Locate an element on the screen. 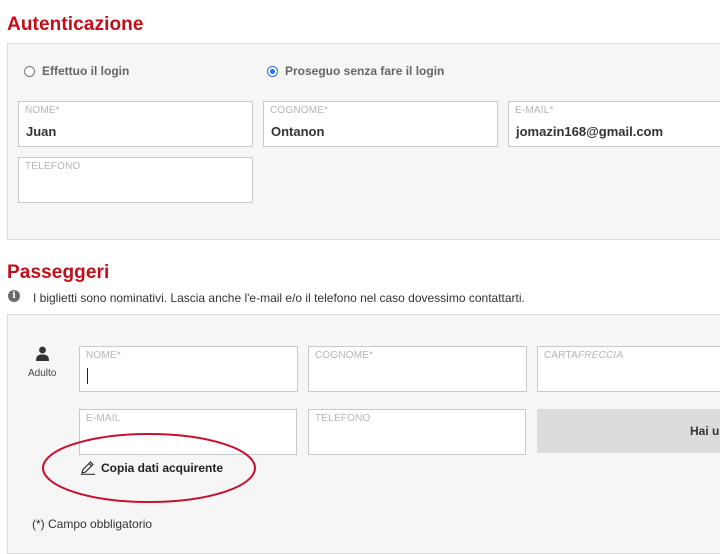  auth-nome-label: NOME* is located at coordinates (42, 110).